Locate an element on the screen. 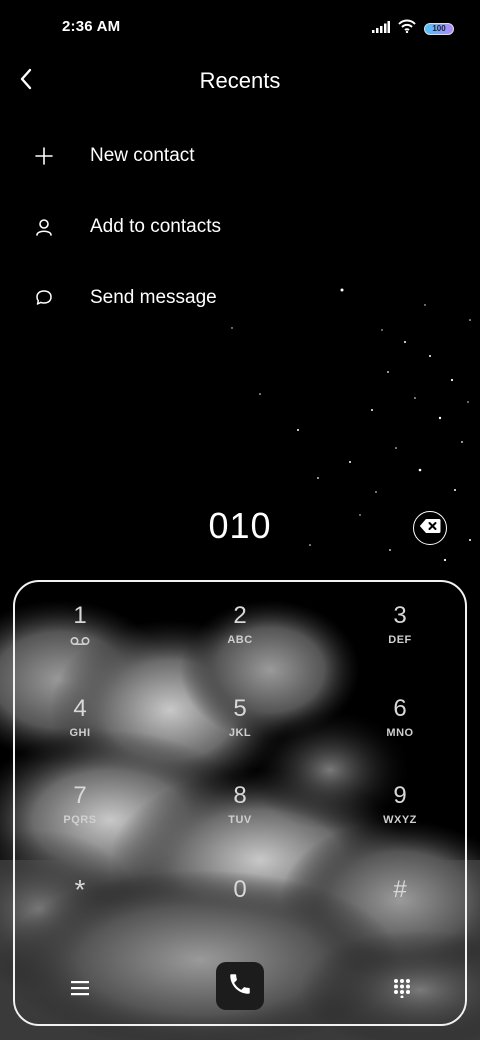 Image resolution: width=480 pixels, height=1040 pixels. new-contact-label: New contact is located at coordinates (142, 155).